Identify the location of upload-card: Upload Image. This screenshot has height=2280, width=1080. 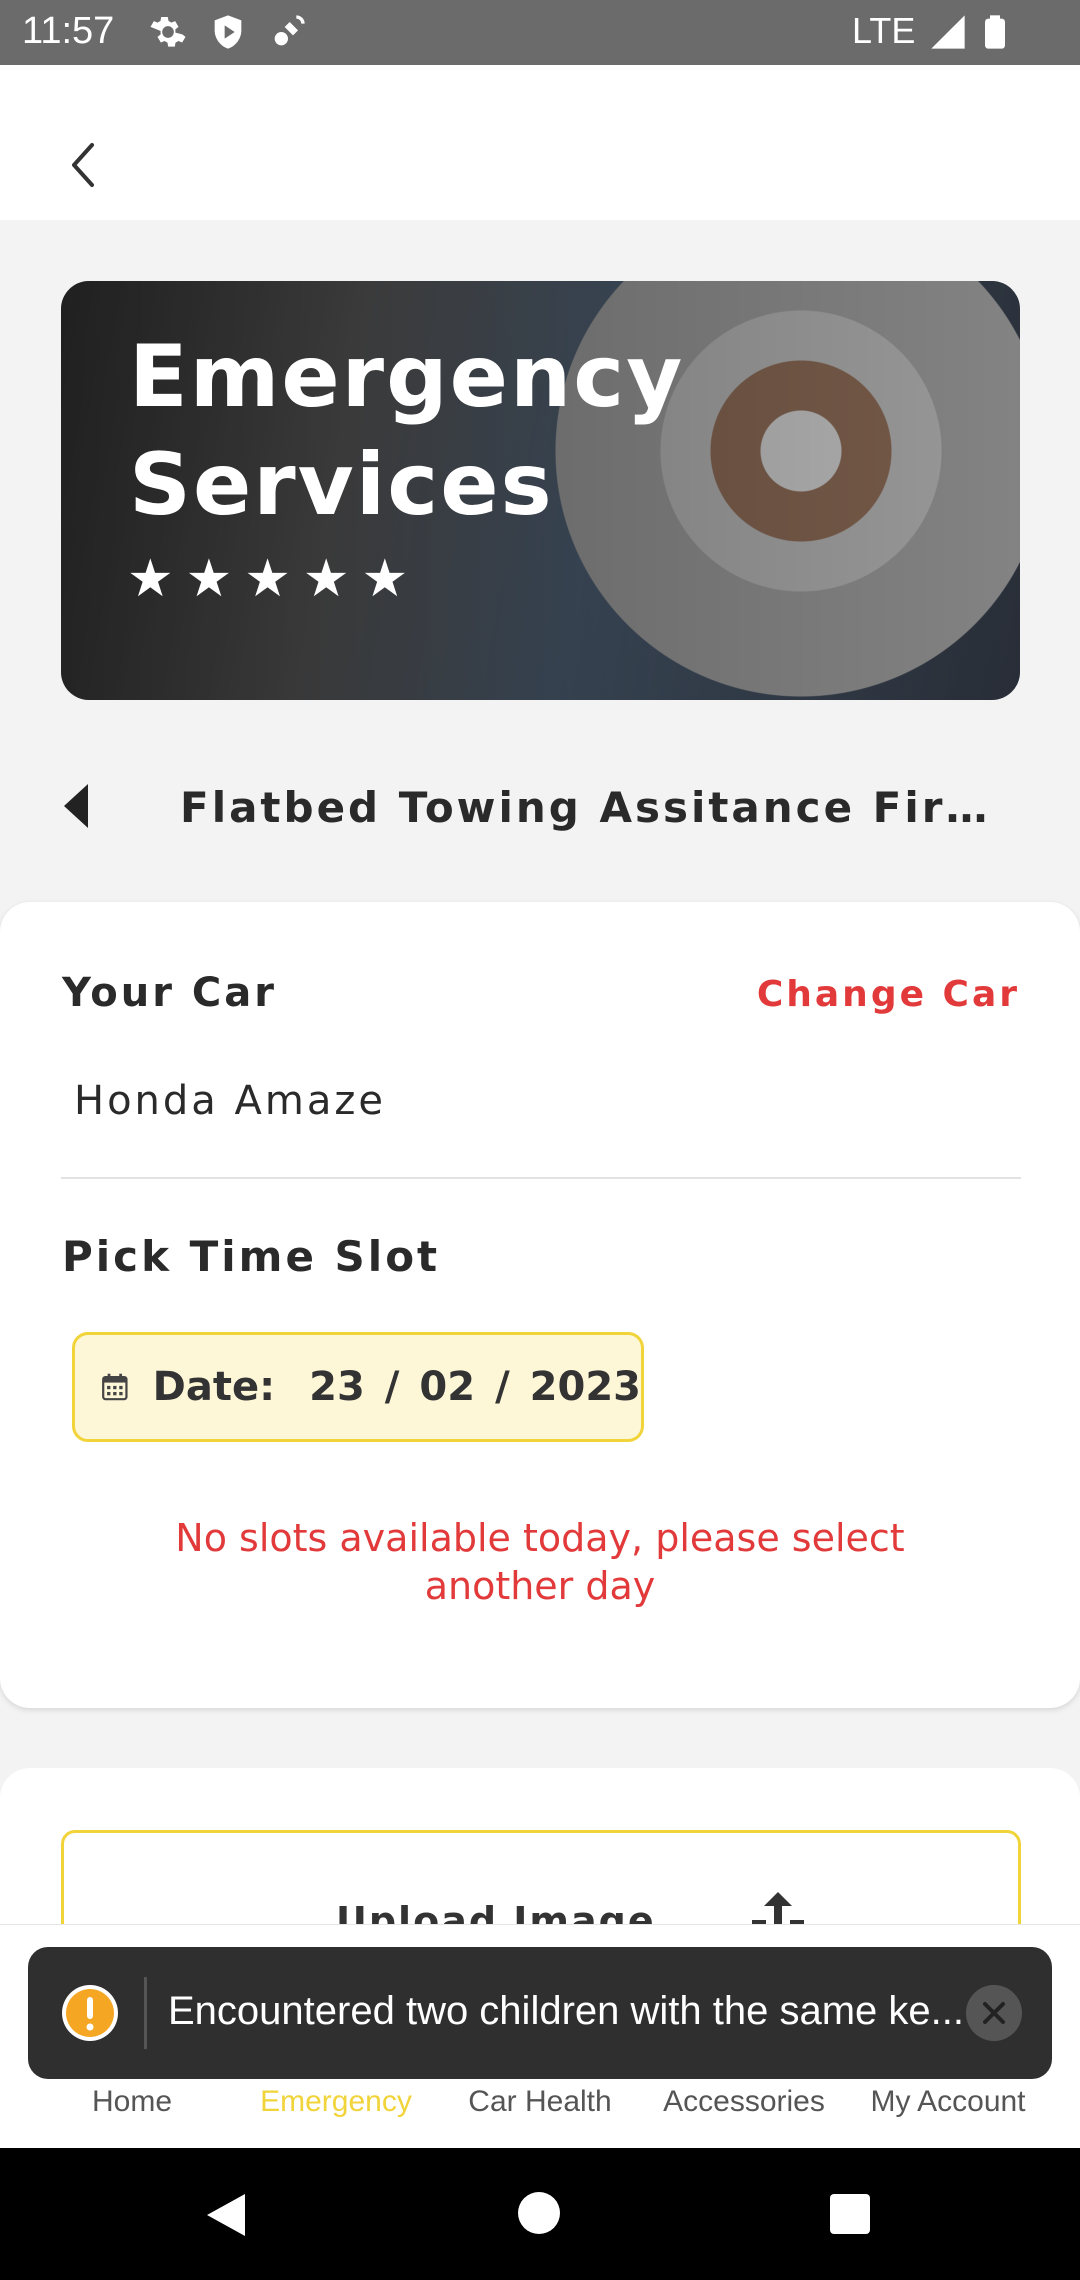
(540, 1859).